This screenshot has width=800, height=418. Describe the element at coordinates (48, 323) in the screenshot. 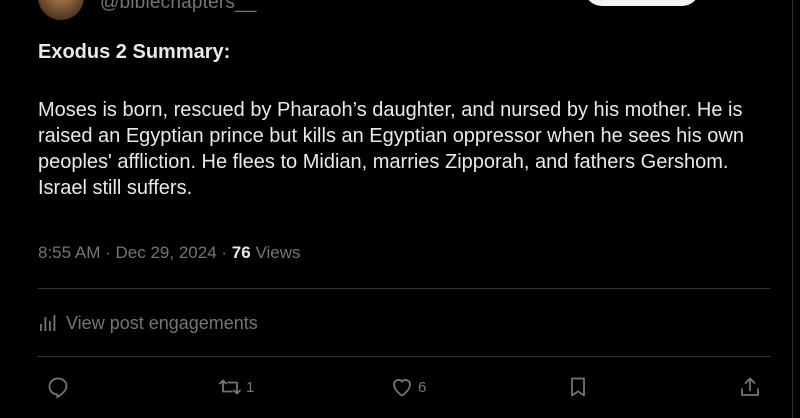

I see `bar-chart-icon` at that location.